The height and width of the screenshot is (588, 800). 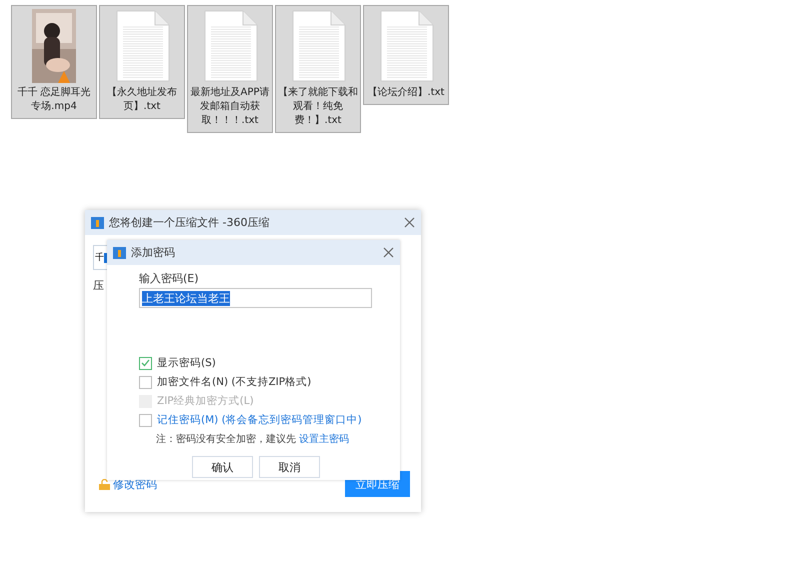 What do you see at coordinates (153, 252) in the screenshot?
I see `dialog-title: 添加密码` at bounding box center [153, 252].